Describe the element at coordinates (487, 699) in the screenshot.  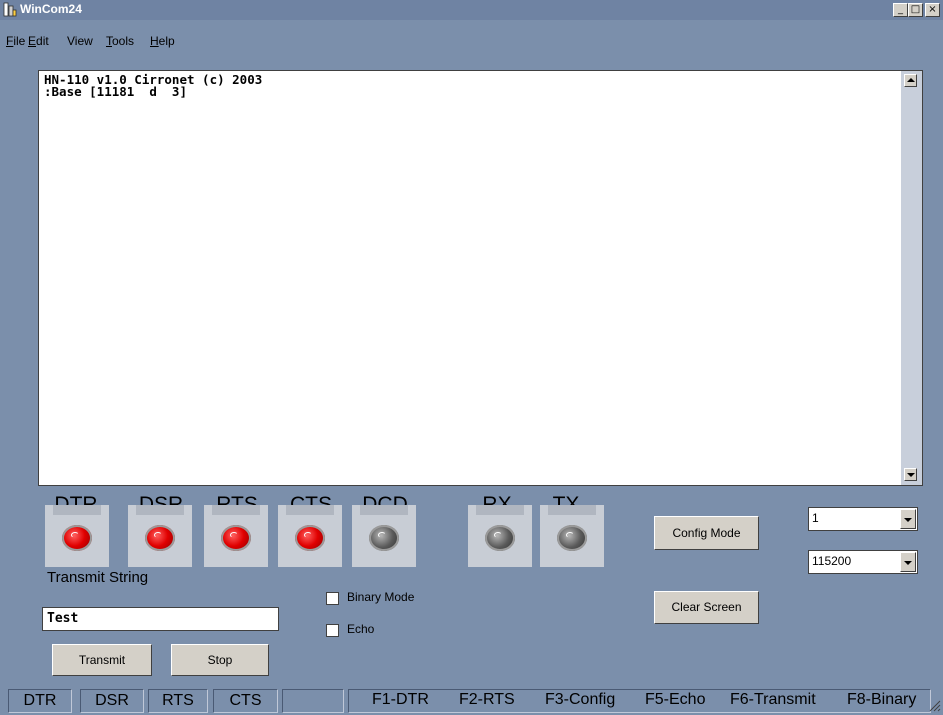
I see `status-key-f2: F2-RTS` at that location.